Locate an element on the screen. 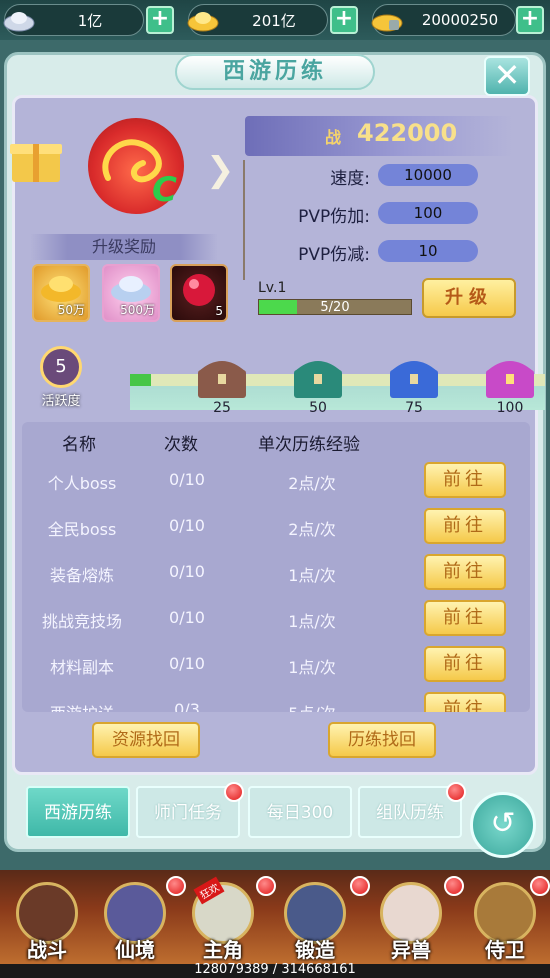 The height and width of the screenshot is (978, 550). gift-icon is located at coordinates (36, 158).